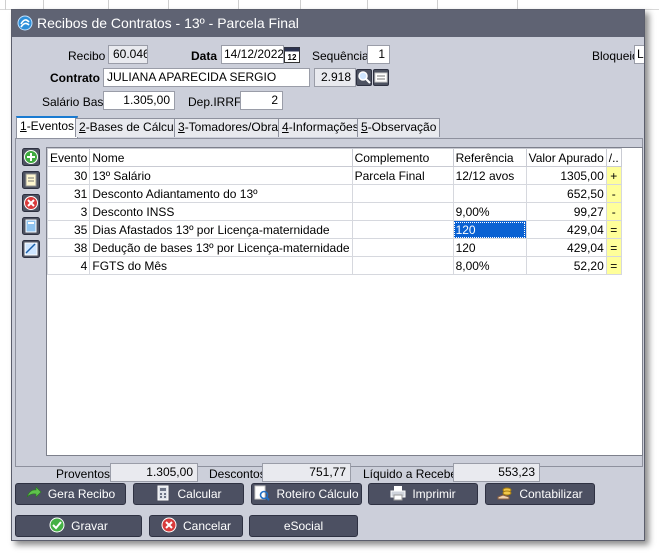 The width and height of the screenshot is (659, 557). What do you see at coordinates (69, 265) in the screenshot?
I see `cell-evento: 4` at bounding box center [69, 265].